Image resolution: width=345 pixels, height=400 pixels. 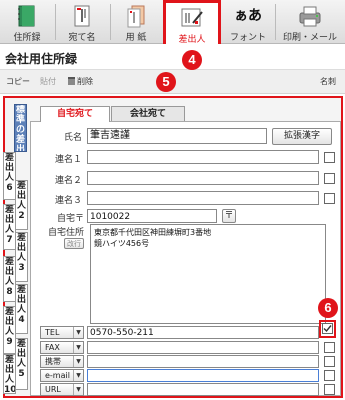 What do you see at coordinates (52, 332) in the screenshot?
I see `contact-type-value: TEL` at bounding box center [52, 332].